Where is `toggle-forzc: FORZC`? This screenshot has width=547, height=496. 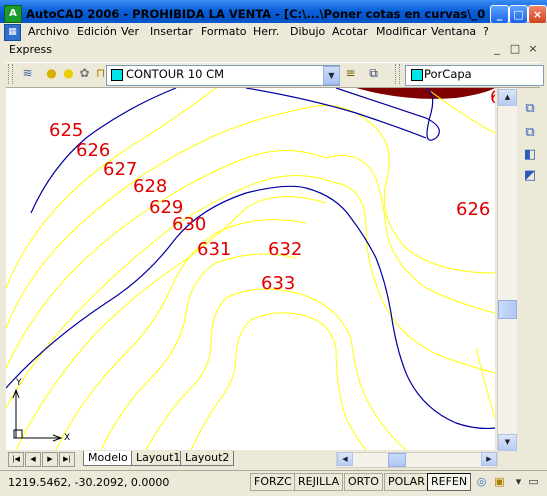
toggle-forzc: FORZC is located at coordinates (273, 482).